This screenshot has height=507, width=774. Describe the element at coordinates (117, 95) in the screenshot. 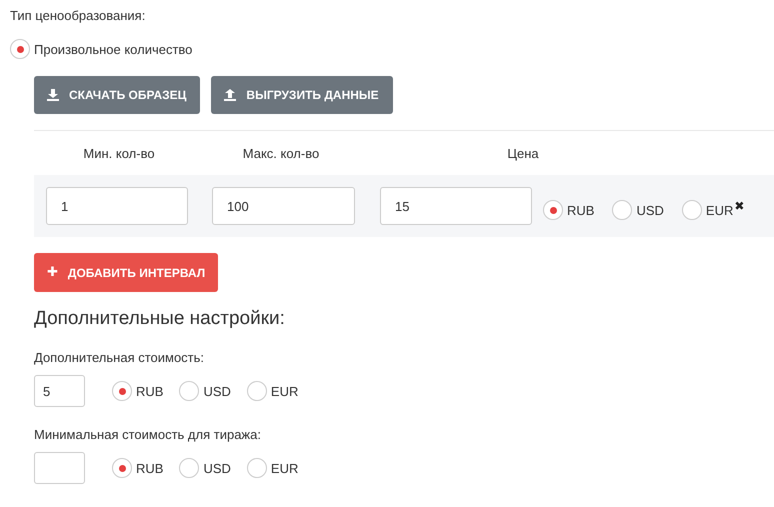

I see `download-sample-button: СКАЧАТЬ ОБРАЗЕЦ` at that location.